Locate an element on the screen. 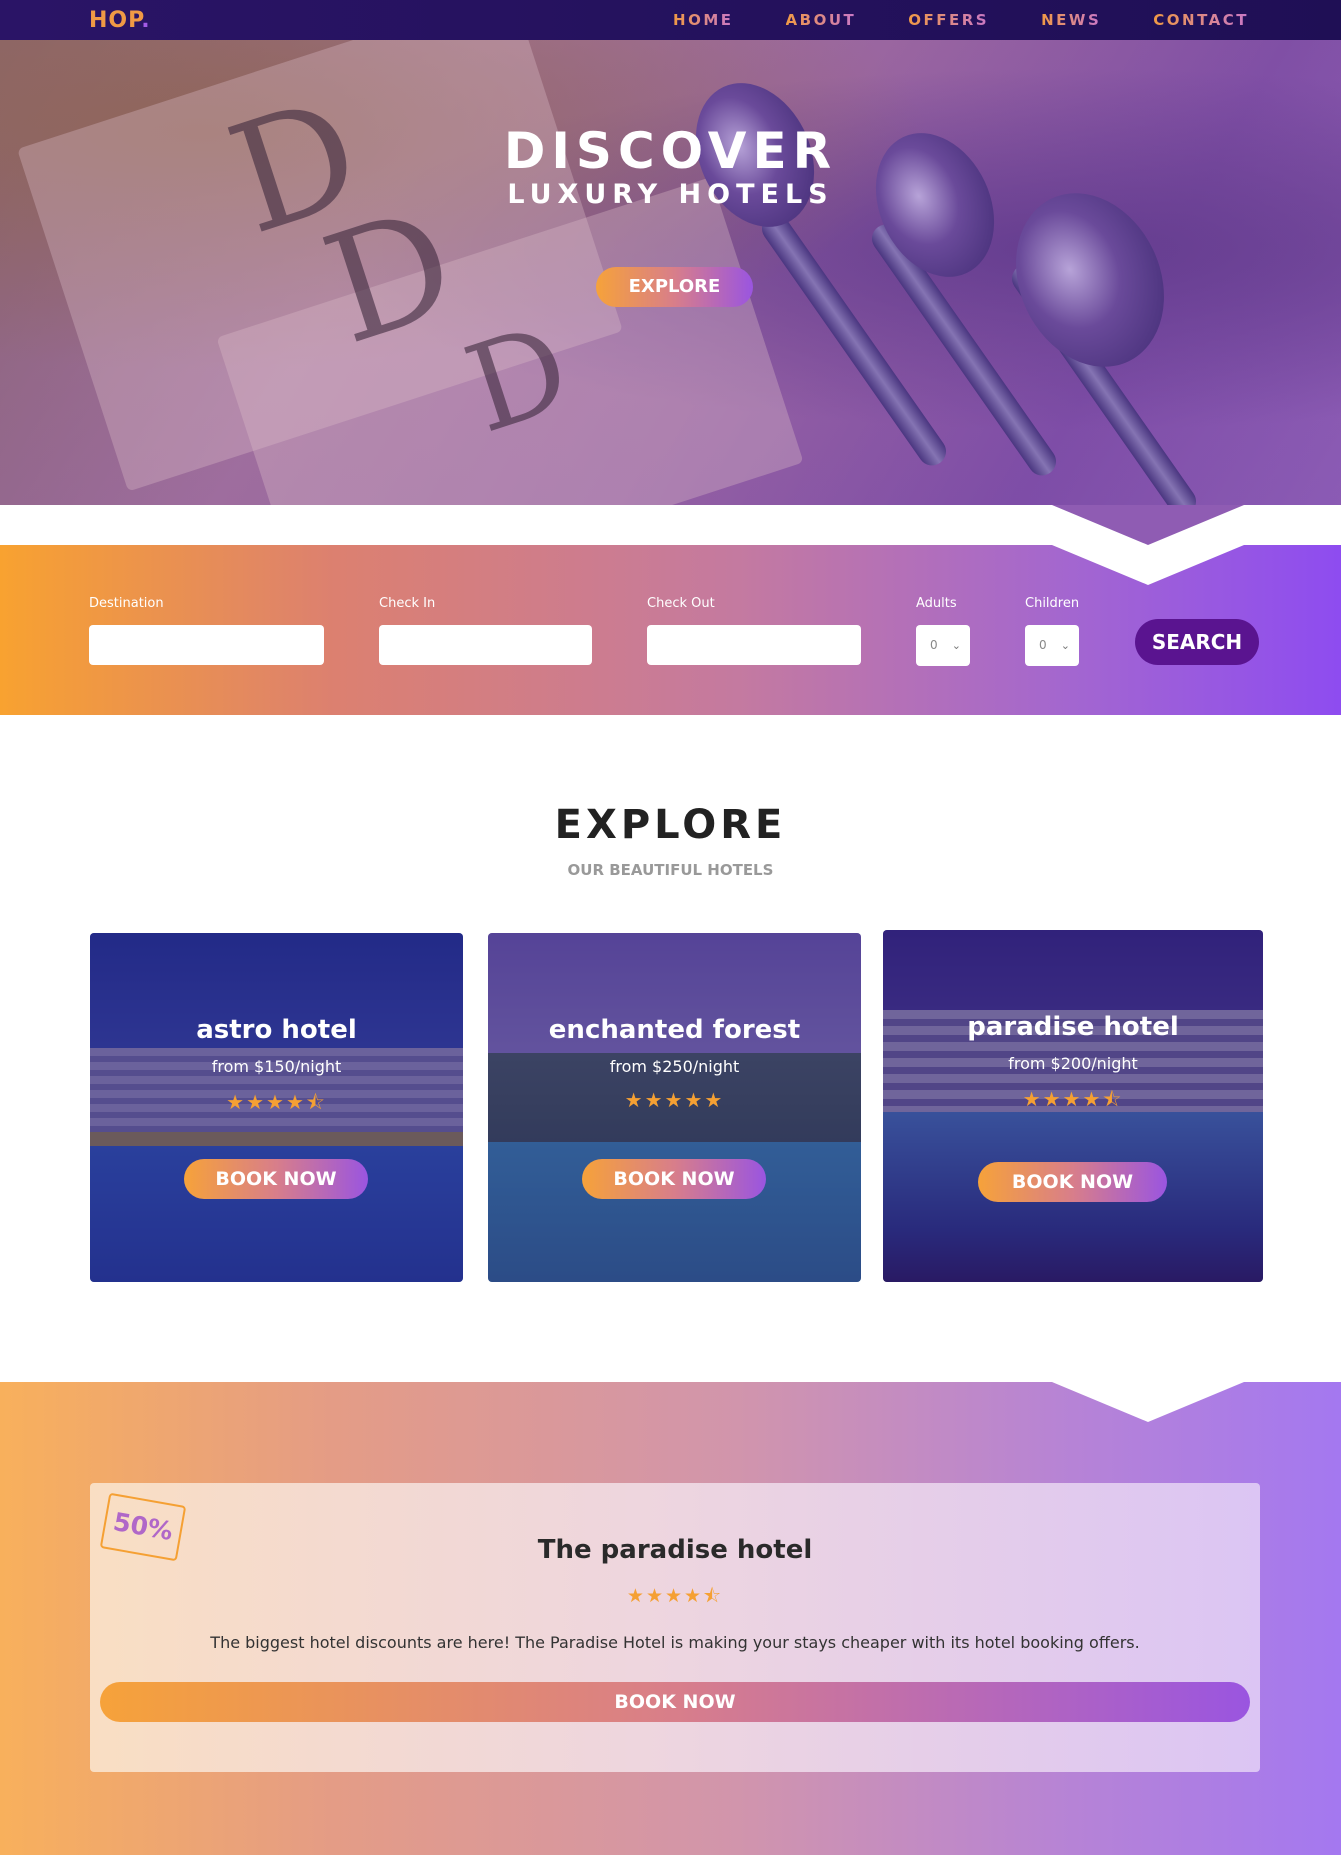 The height and width of the screenshot is (1855, 1341). offer-book-now-button: BOOK NOW is located at coordinates (675, 1702).